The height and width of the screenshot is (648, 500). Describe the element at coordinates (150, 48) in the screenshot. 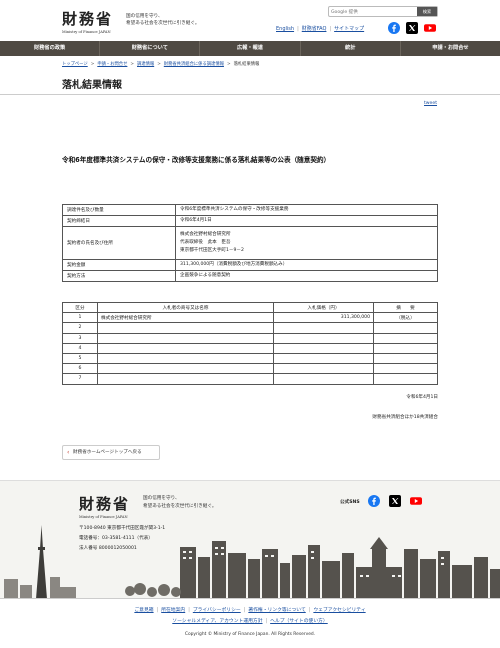

I see `nav-about: 財務省について` at that location.